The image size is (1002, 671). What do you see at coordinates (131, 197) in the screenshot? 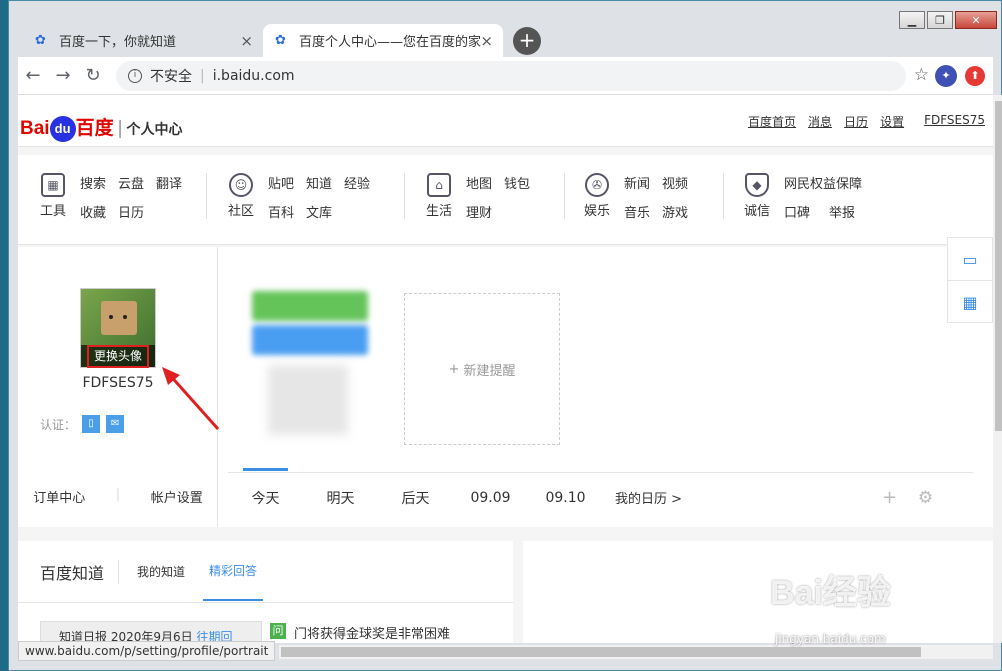
I see `nav-links: 搜索 云盘 翻译 收藏 日历` at bounding box center [131, 197].